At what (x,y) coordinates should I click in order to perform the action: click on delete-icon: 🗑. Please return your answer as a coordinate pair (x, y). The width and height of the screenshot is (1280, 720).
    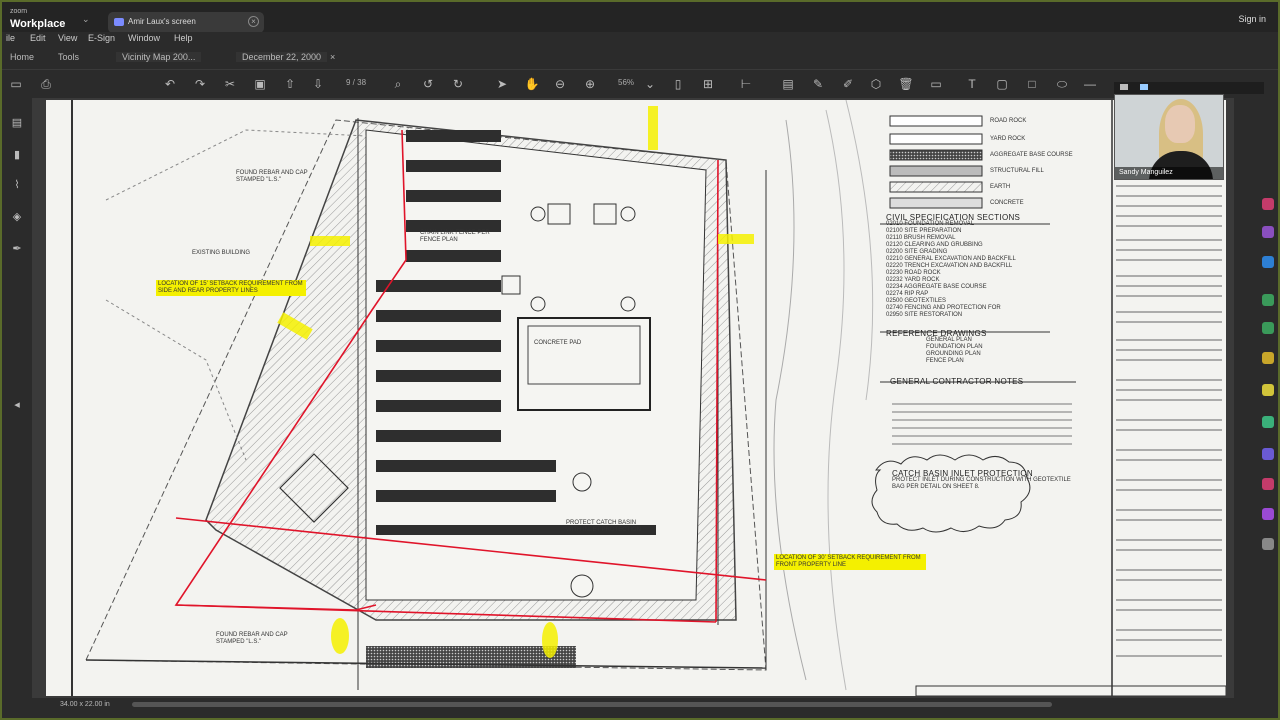
    Looking at the image, I should click on (906, 84).